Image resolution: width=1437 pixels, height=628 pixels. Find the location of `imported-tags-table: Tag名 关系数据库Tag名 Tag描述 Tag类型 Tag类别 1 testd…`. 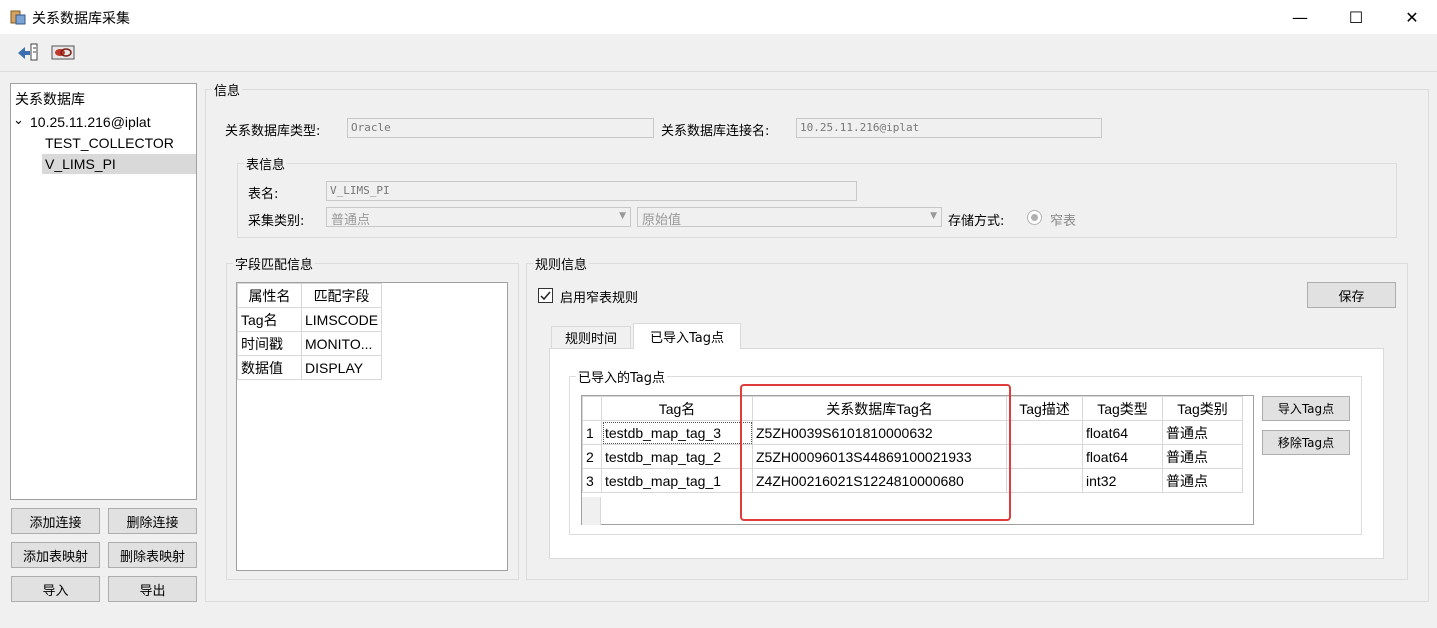

imported-tags-table: Tag名 关系数据库Tag名 Tag描述 Tag类型 Tag类别 1 testd… is located at coordinates (912, 444).